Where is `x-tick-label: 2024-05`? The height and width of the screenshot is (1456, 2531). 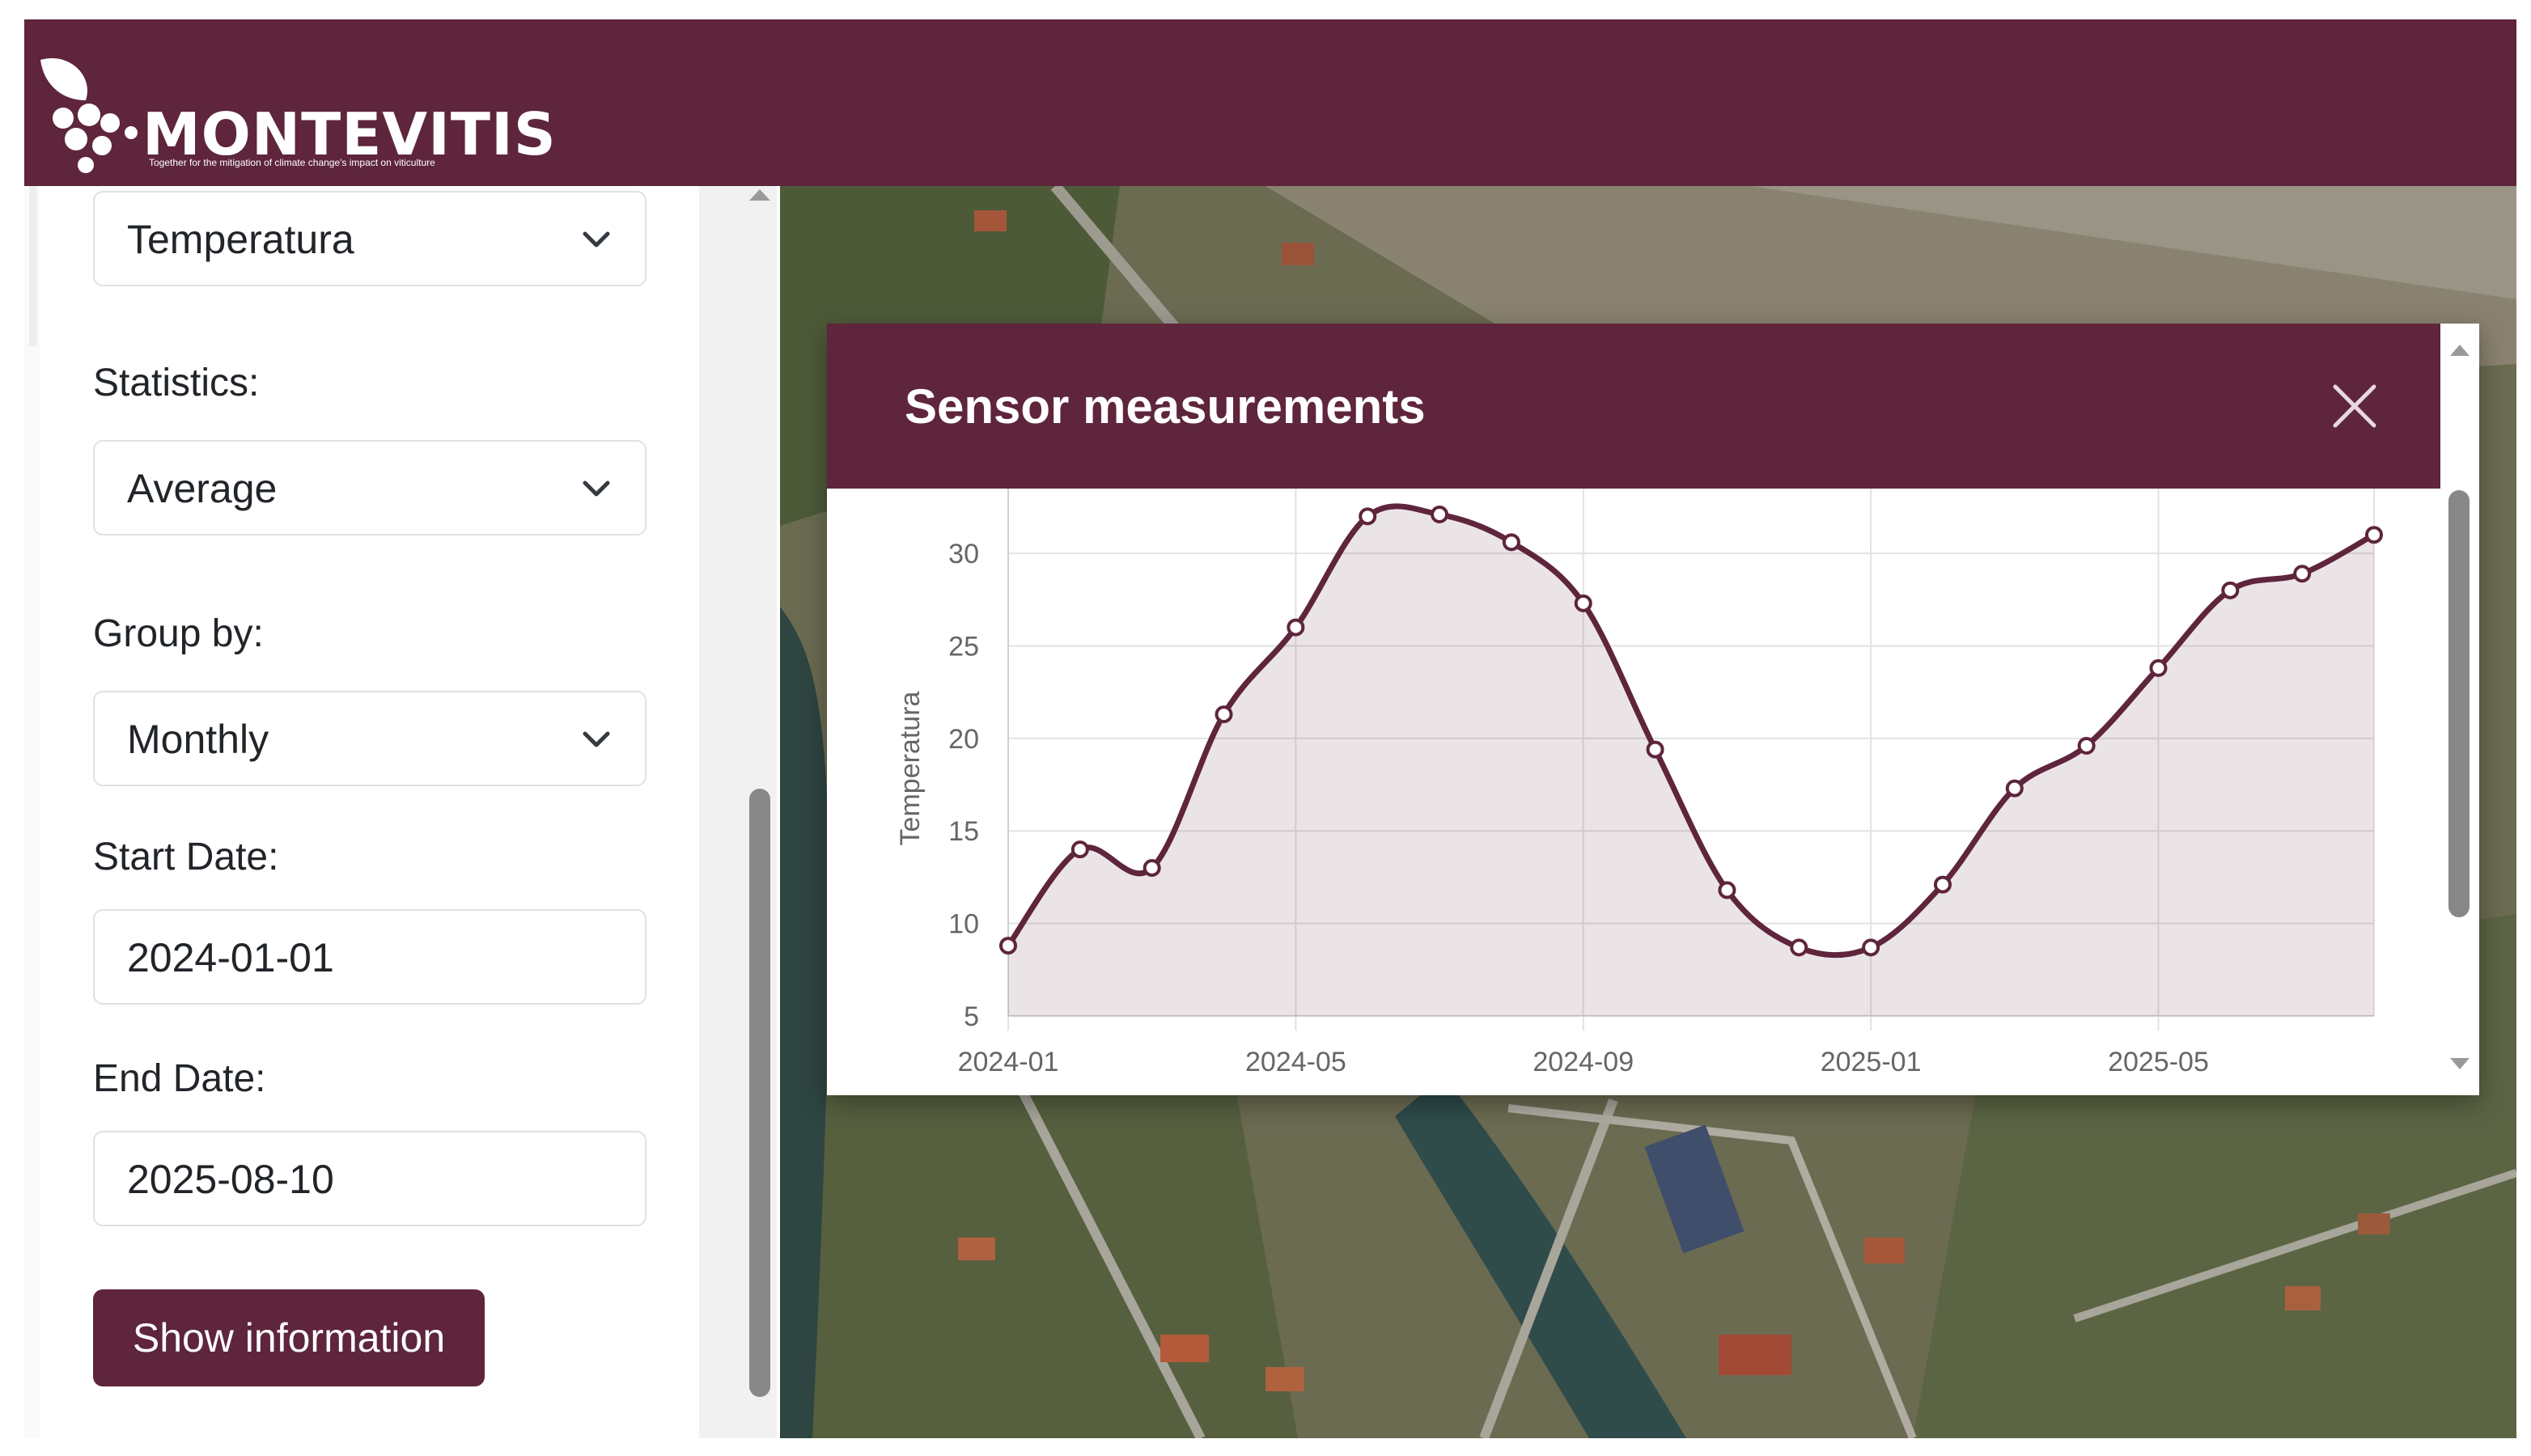 x-tick-label: 2024-05 is located at coordinates (1295, 1062).